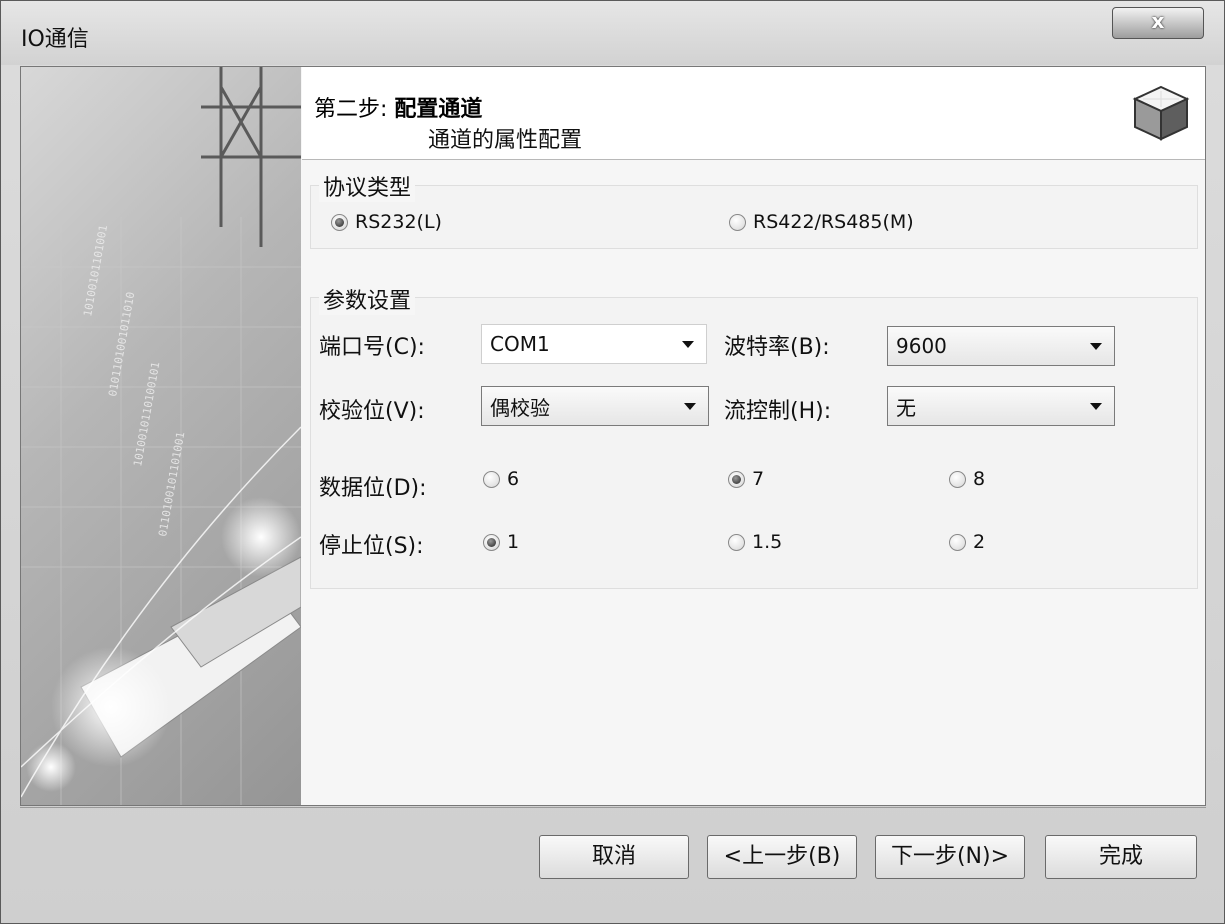  What do you see at coordinates (833, 222) in the screenshot?
I see `radio-rs422-label: RS422/RS485(M)` at bounding box center [833, 222].